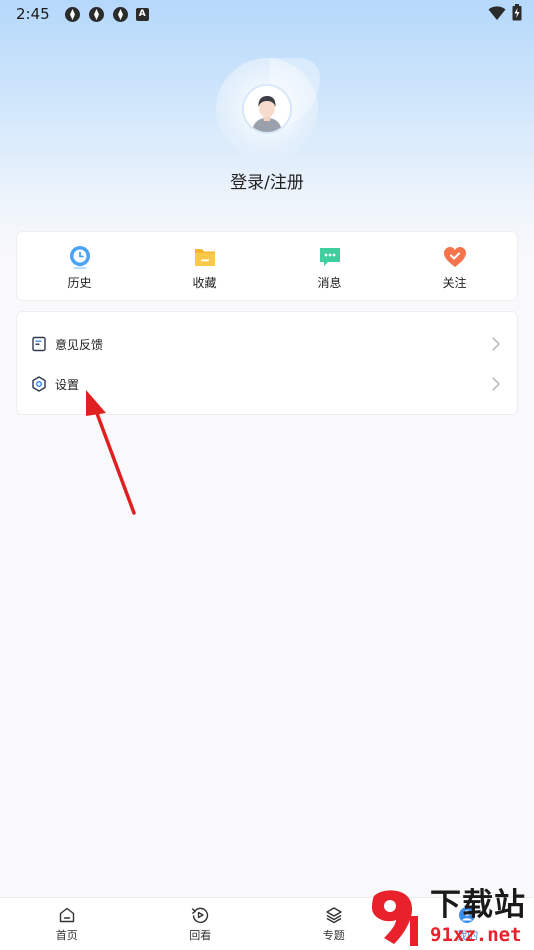 The image size is (534, 950). What do you see at coordinates (67, 924) in the screenshot?
I see `tab-home: 首页` at bounding box center [67, 924].